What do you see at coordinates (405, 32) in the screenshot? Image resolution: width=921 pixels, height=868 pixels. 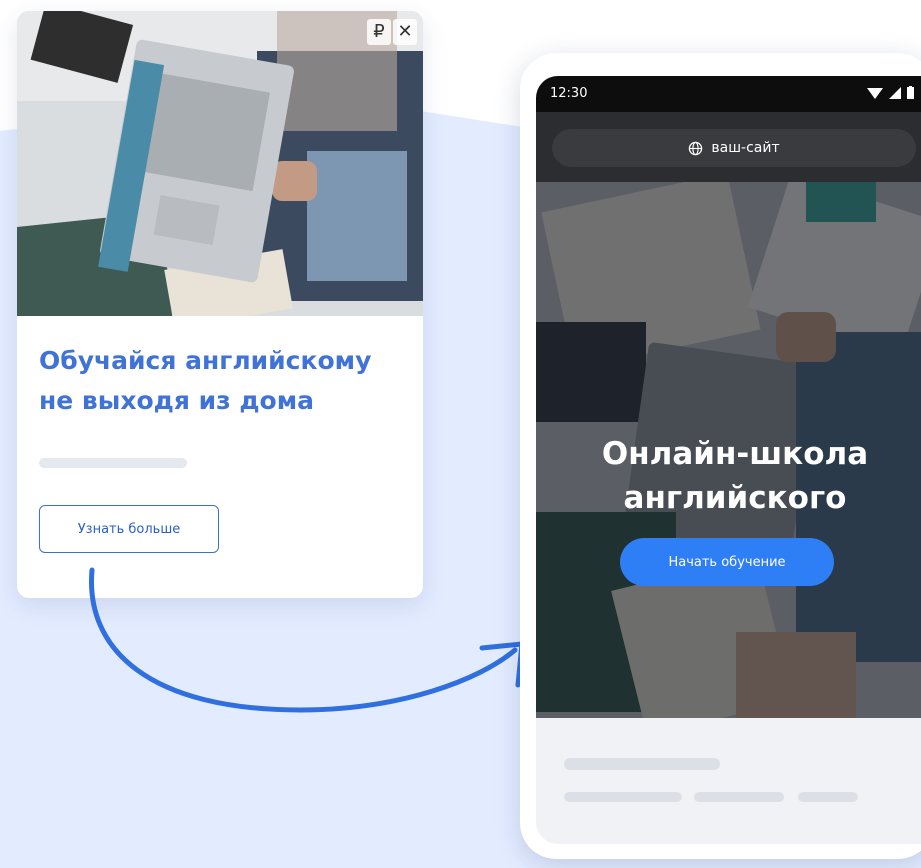 I see `close-icon: ✕` at bounding box center [405, 32].